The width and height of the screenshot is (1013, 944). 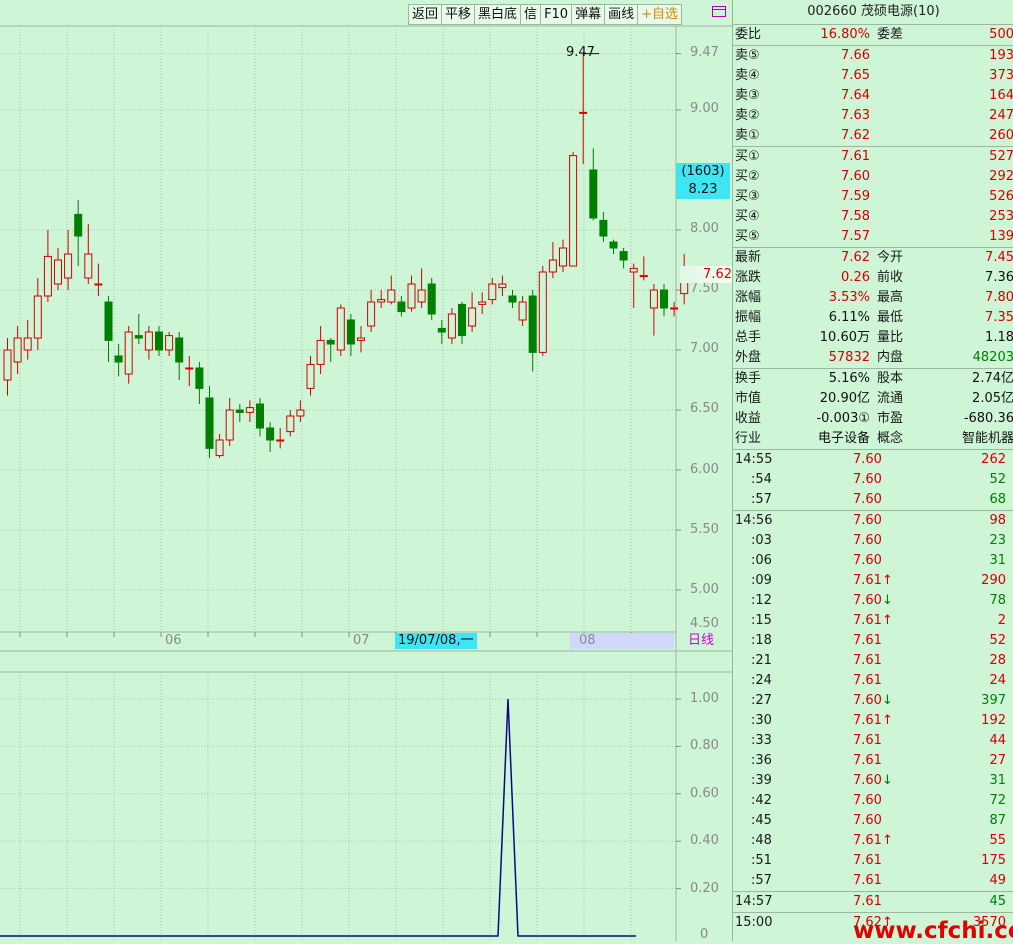 What do you see at coordinates (873, 821) in the screenshot?
I see `tick-row: :45 7.60 87` at bounding box center [873, 821].